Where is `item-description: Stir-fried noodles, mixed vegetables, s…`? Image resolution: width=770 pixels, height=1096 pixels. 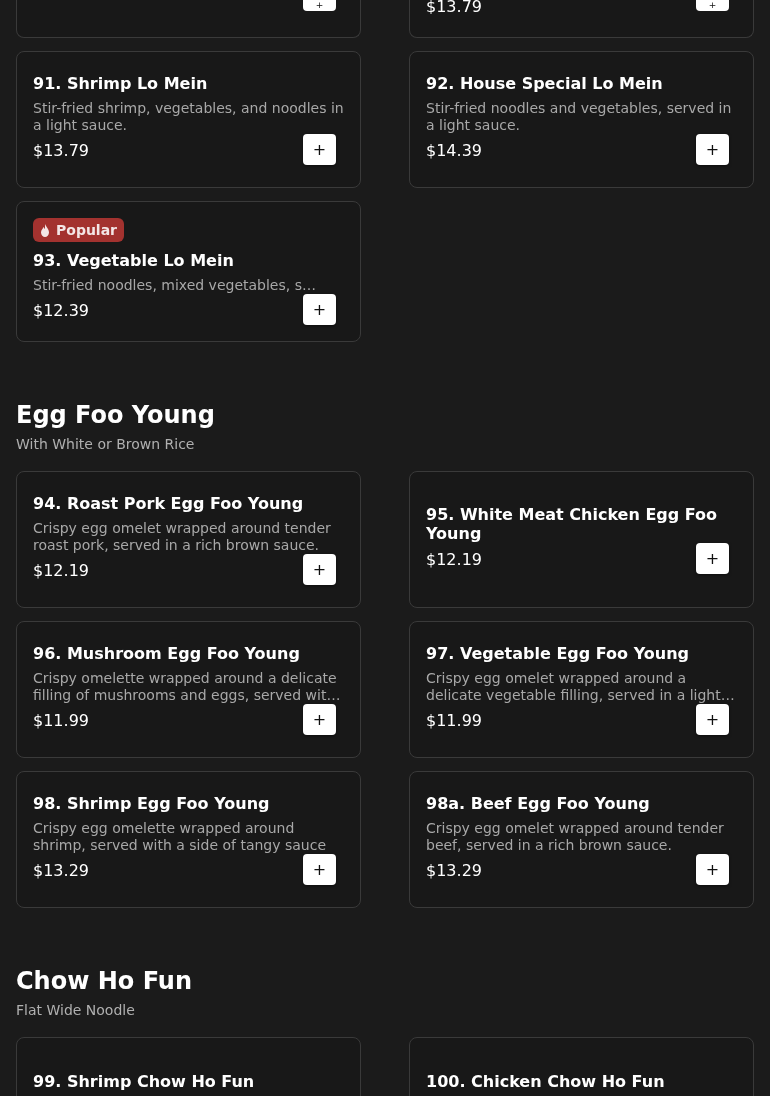
item-description: Stir-fried noodles, mixed vegetables, s… is located at coordinates (175, 285).